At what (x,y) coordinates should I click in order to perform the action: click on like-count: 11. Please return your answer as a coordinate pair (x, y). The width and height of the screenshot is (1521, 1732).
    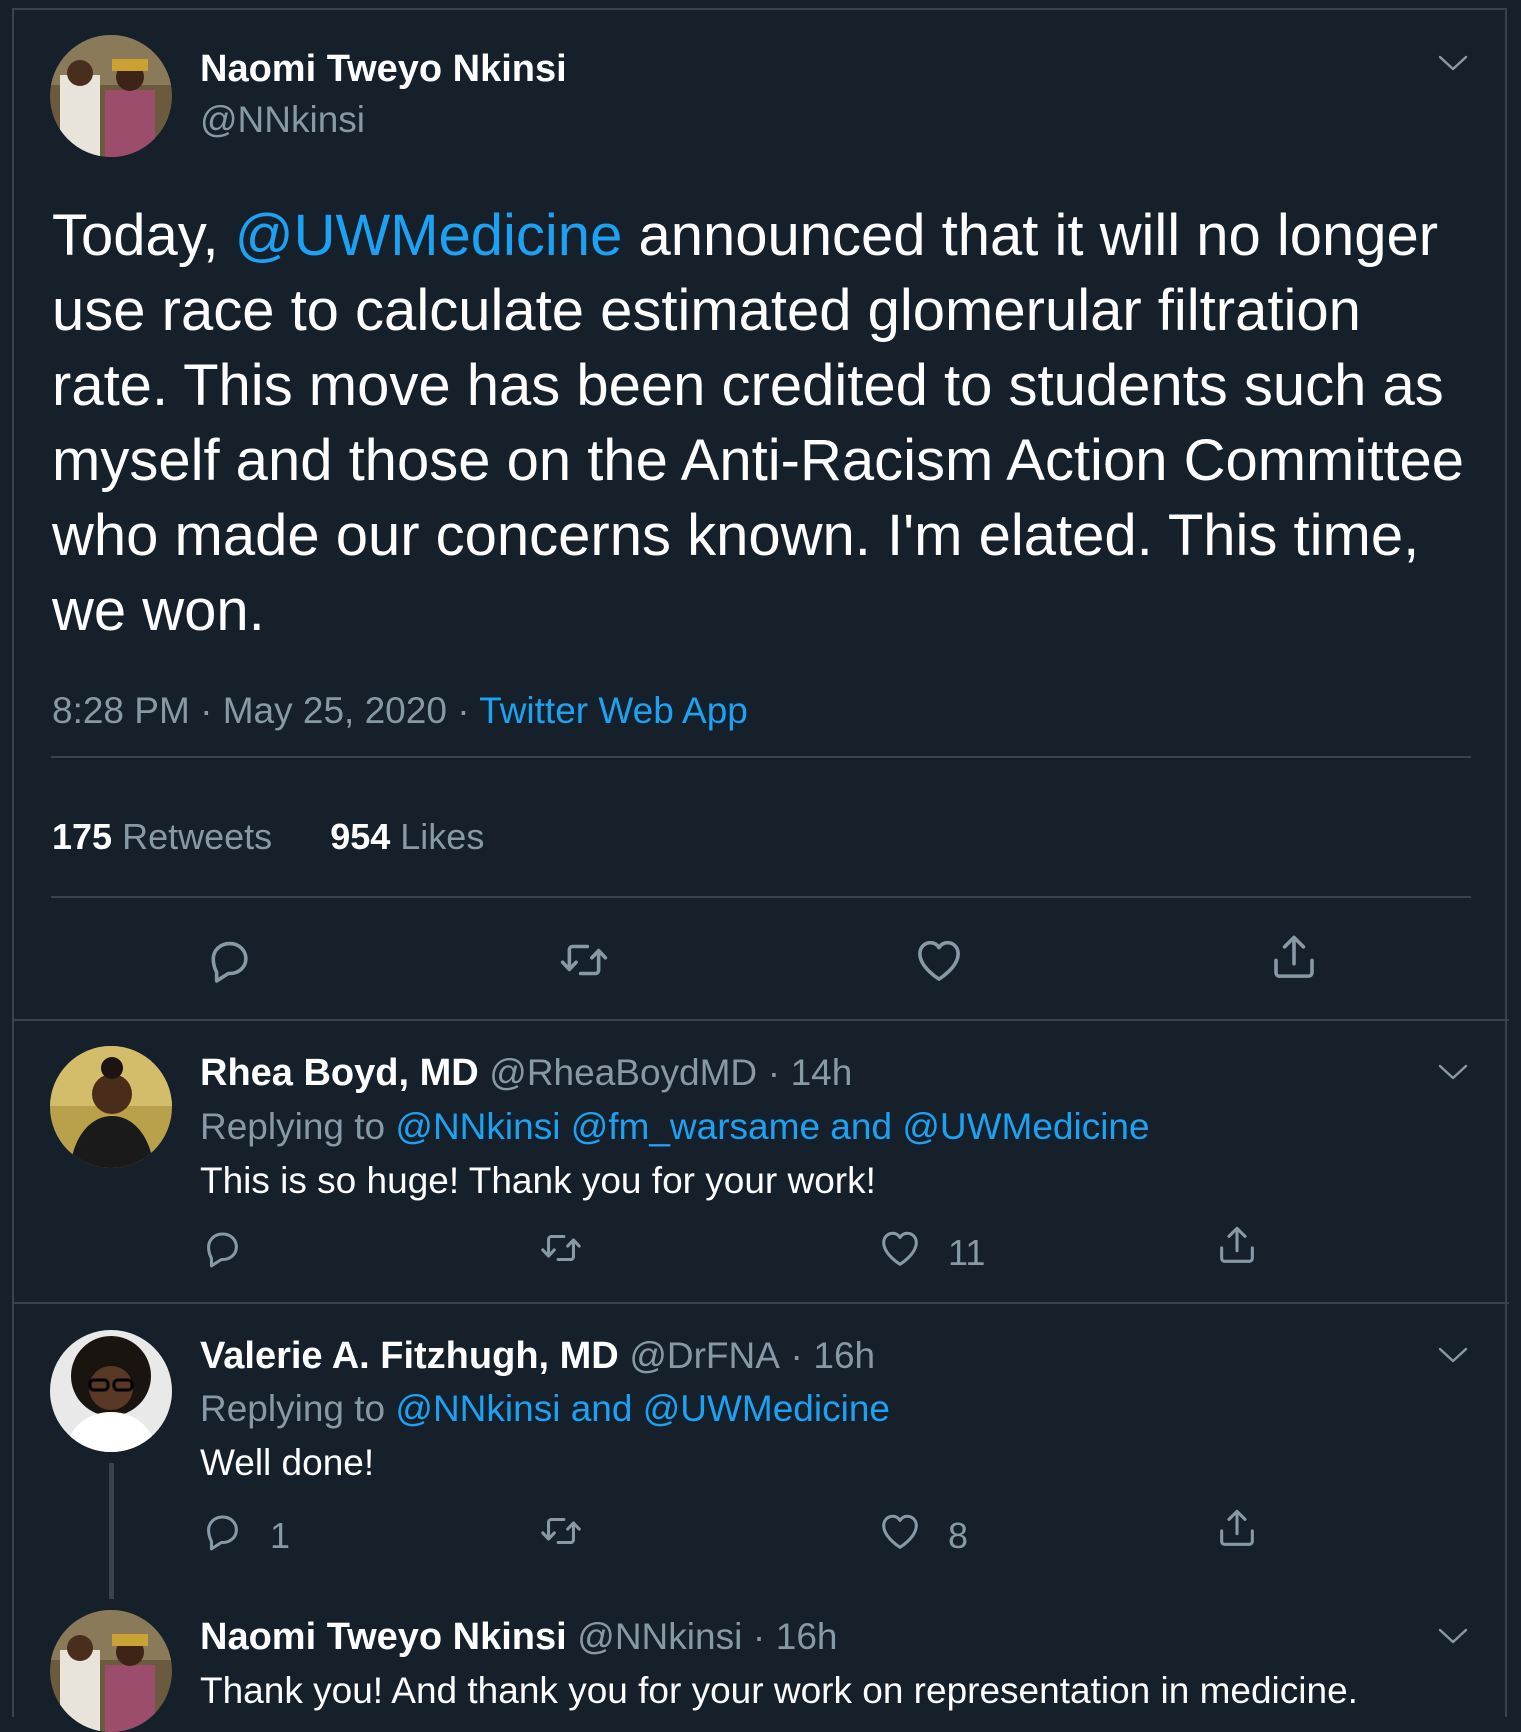
    Looking at the image, I should click on (967, 1252).